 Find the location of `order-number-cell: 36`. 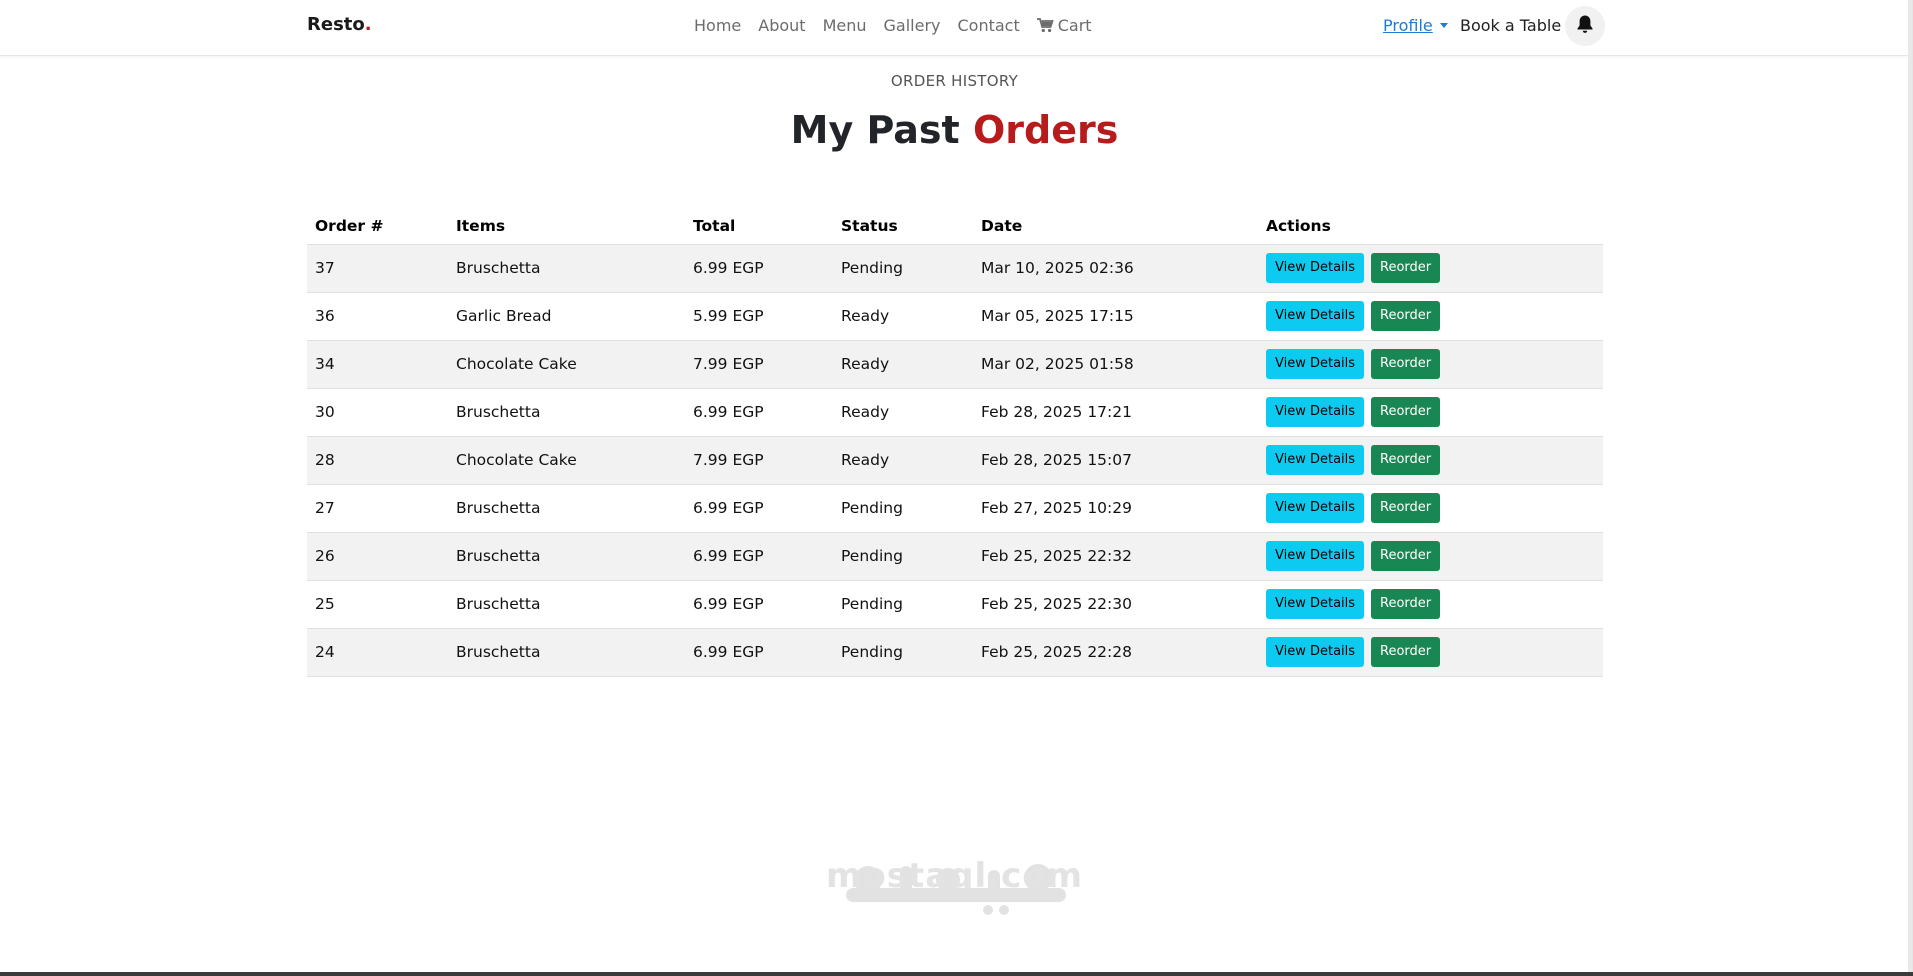

order-number-cell: 36 is located at coordinates (377, 316).